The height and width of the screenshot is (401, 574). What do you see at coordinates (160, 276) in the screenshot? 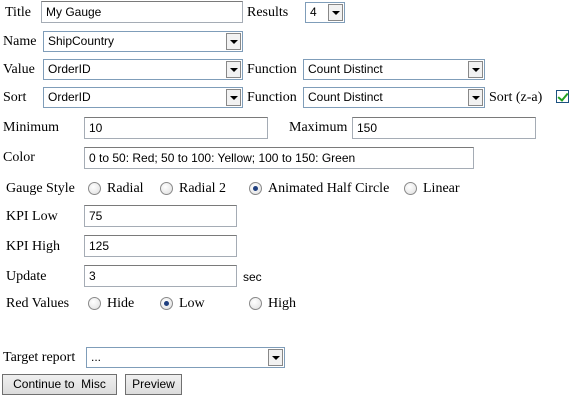
I see `update-input: 3` at bounding box center [160, 276].